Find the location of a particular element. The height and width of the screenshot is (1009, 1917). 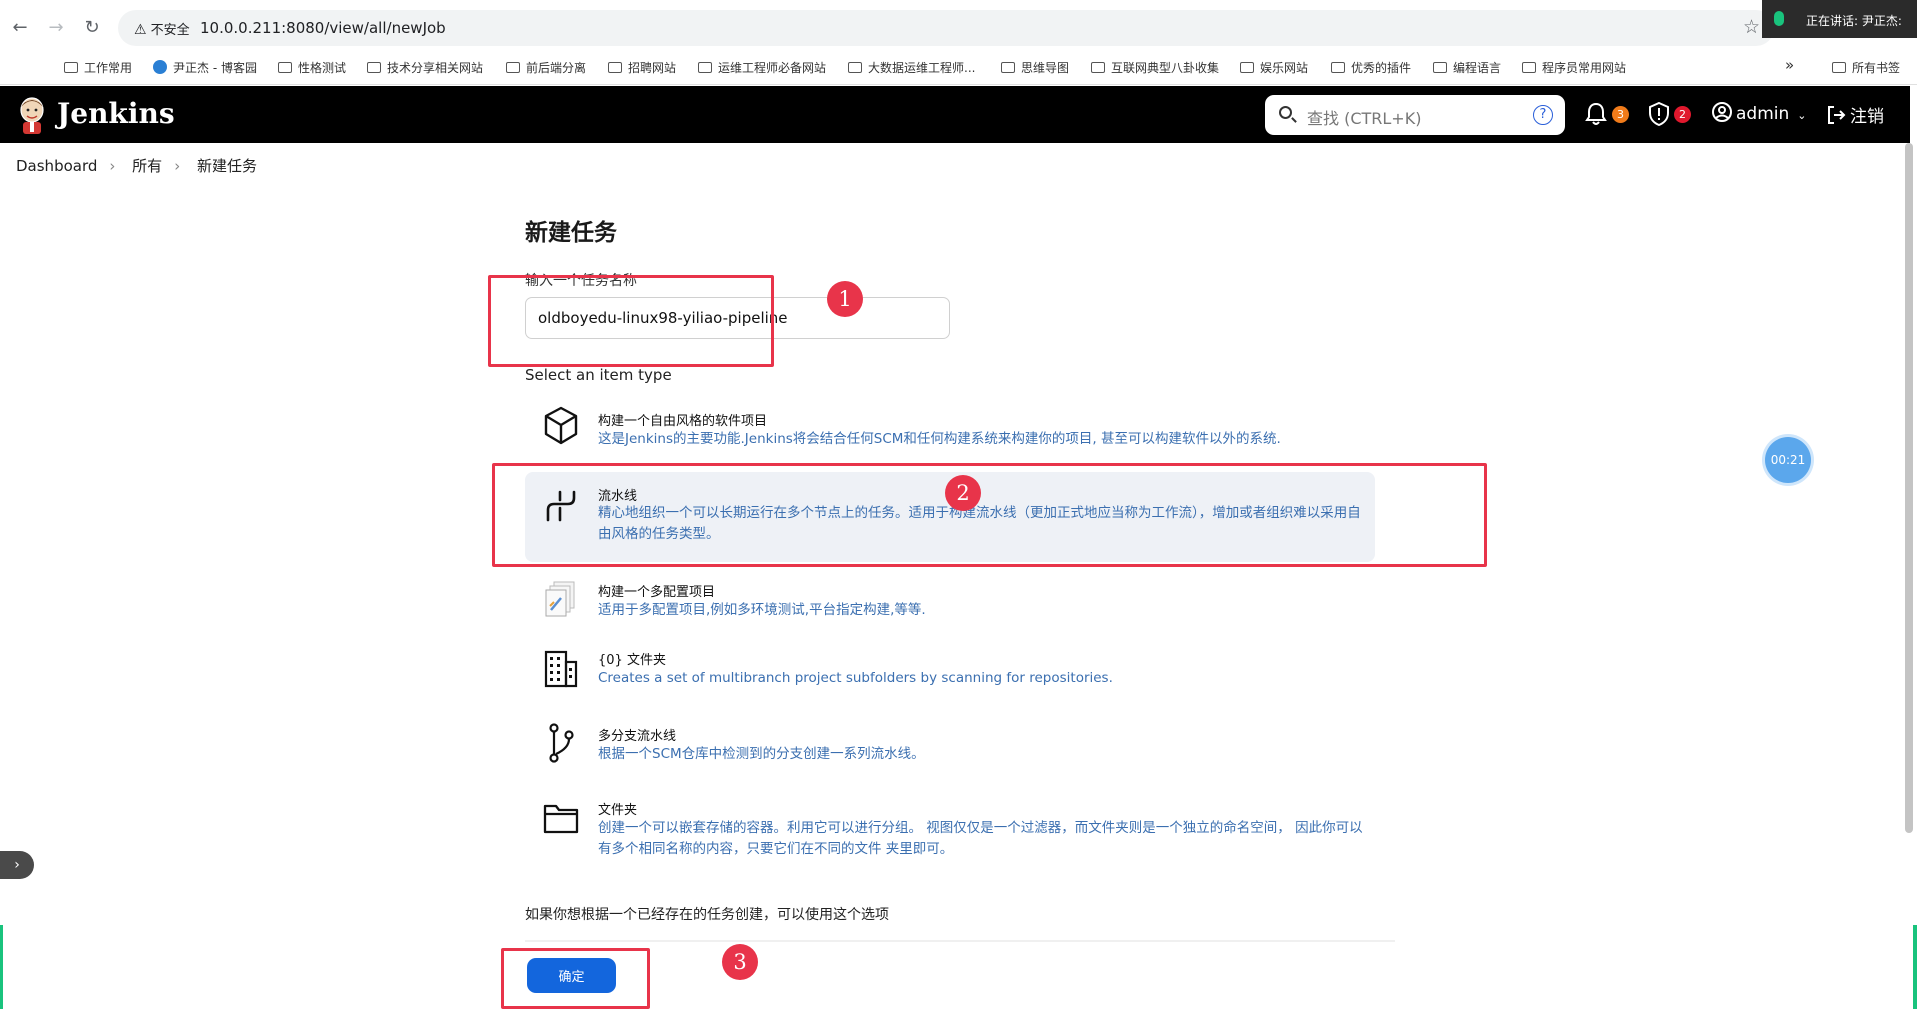

organization-icon is located at coordinates (561, 669).